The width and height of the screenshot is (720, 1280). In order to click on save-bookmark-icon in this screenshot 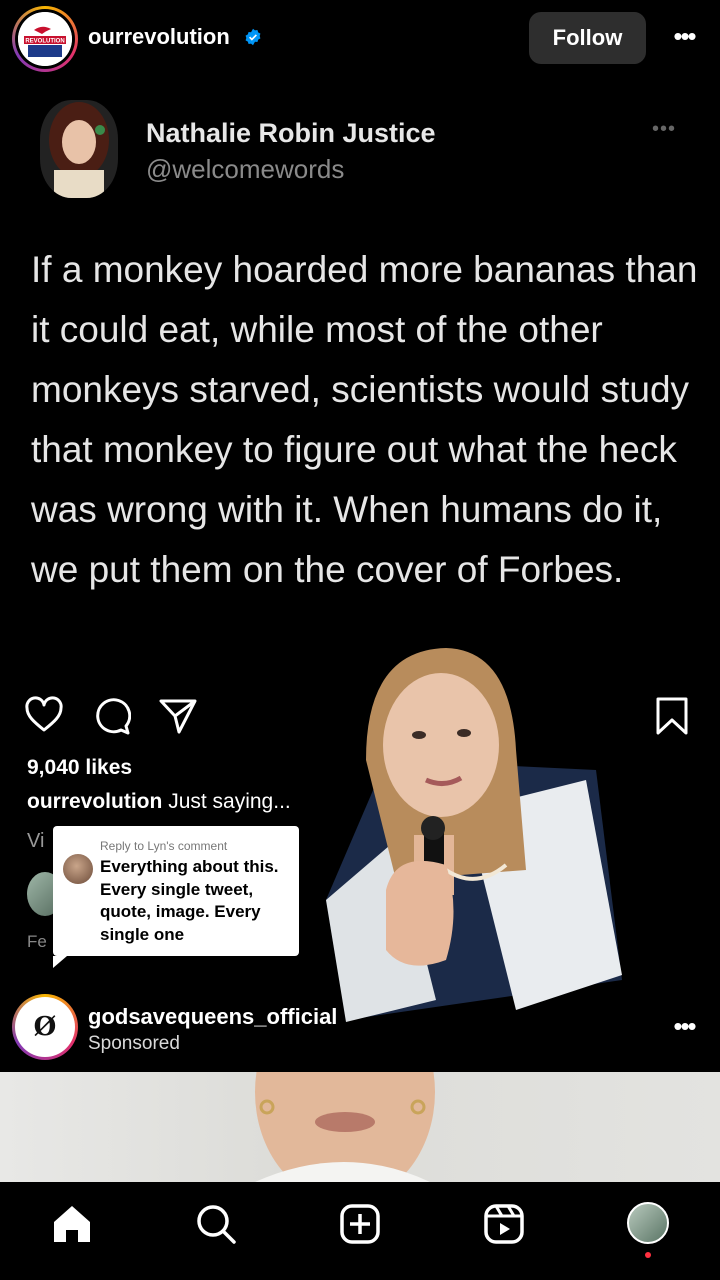, I will do `click(672, 716)`.